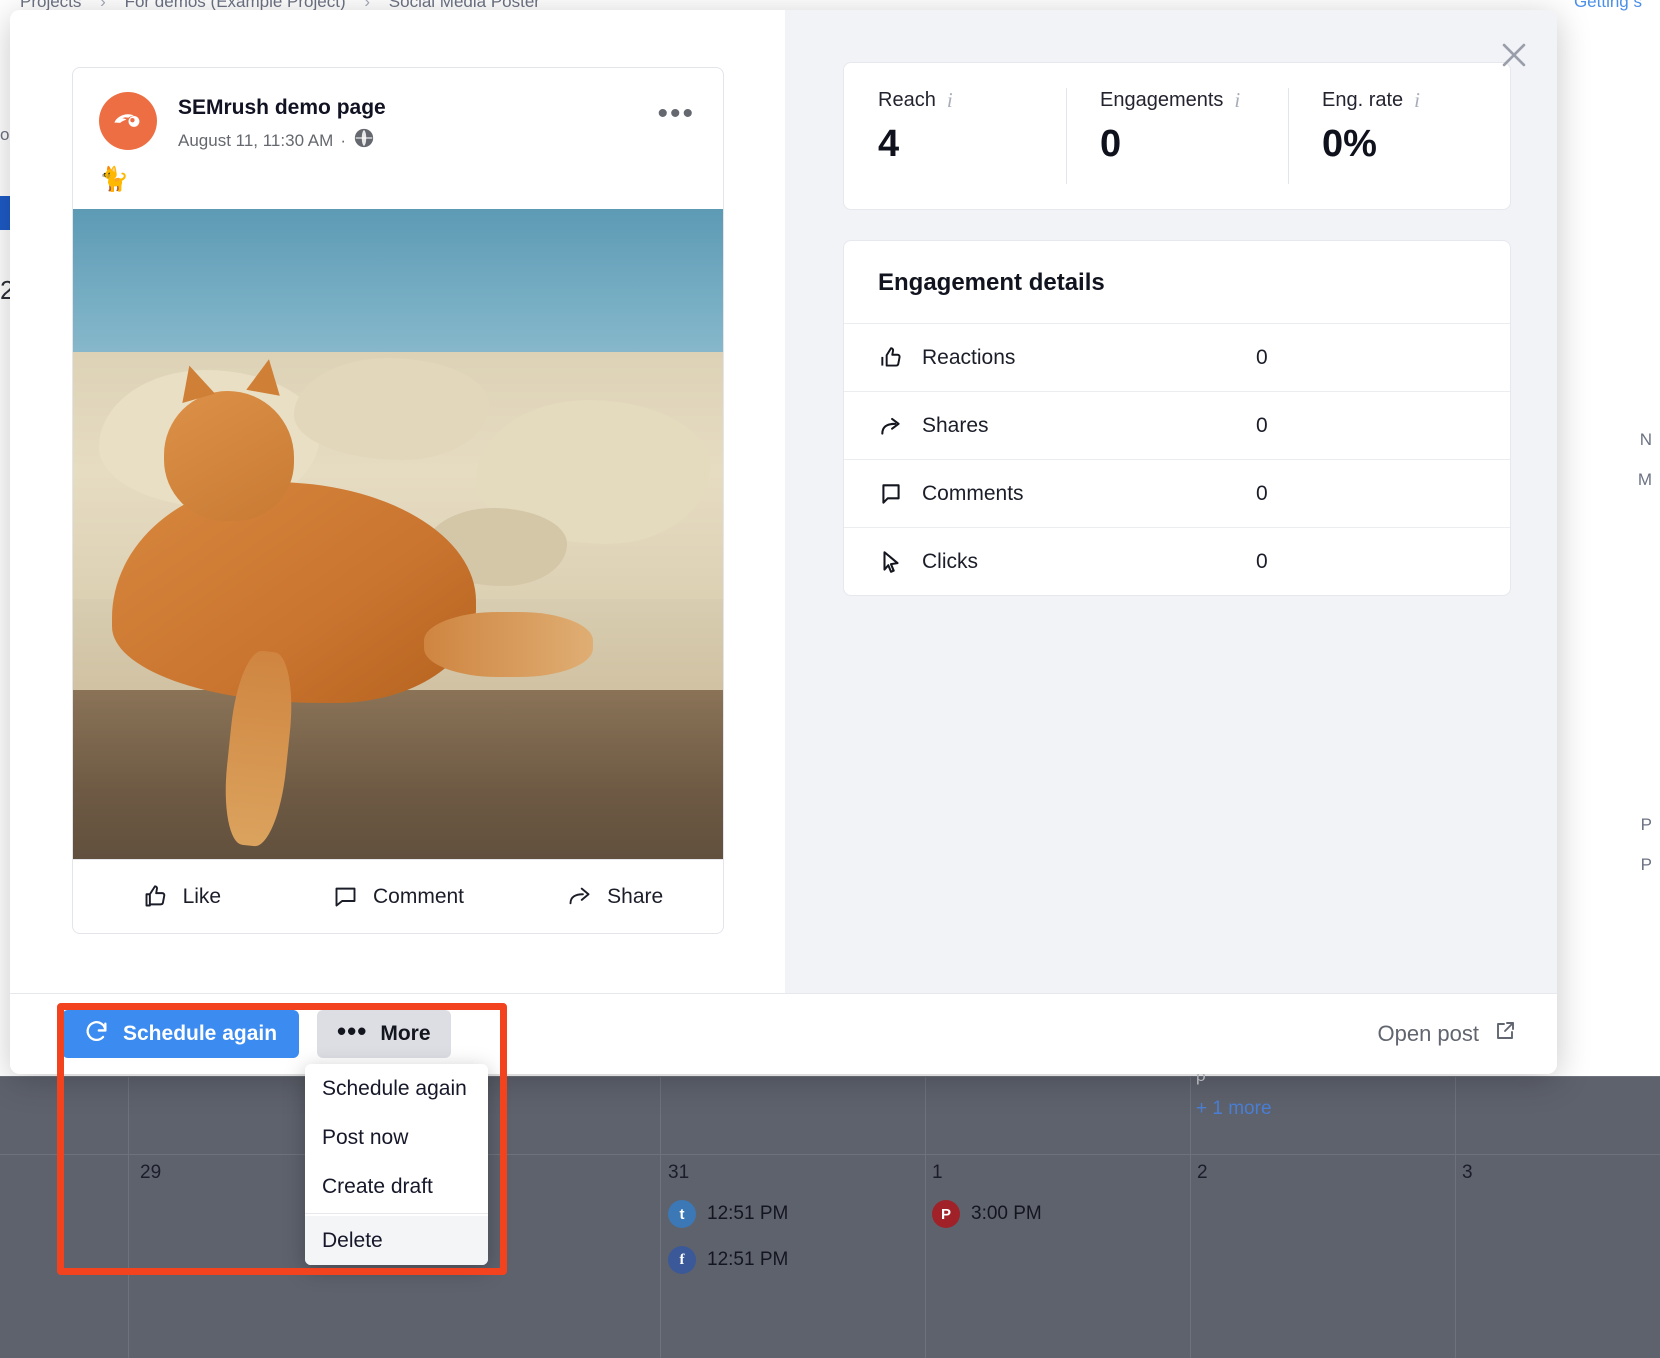  I want to click on menu-item-schedule-again: Schedule again, so click(396, 1088).